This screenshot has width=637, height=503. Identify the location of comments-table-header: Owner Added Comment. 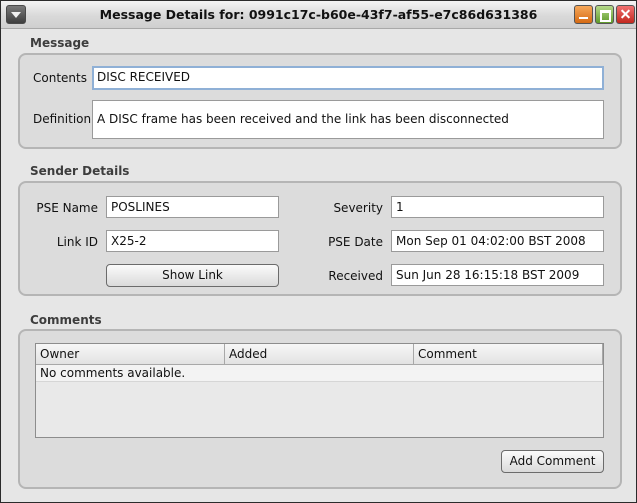
(319, 354).